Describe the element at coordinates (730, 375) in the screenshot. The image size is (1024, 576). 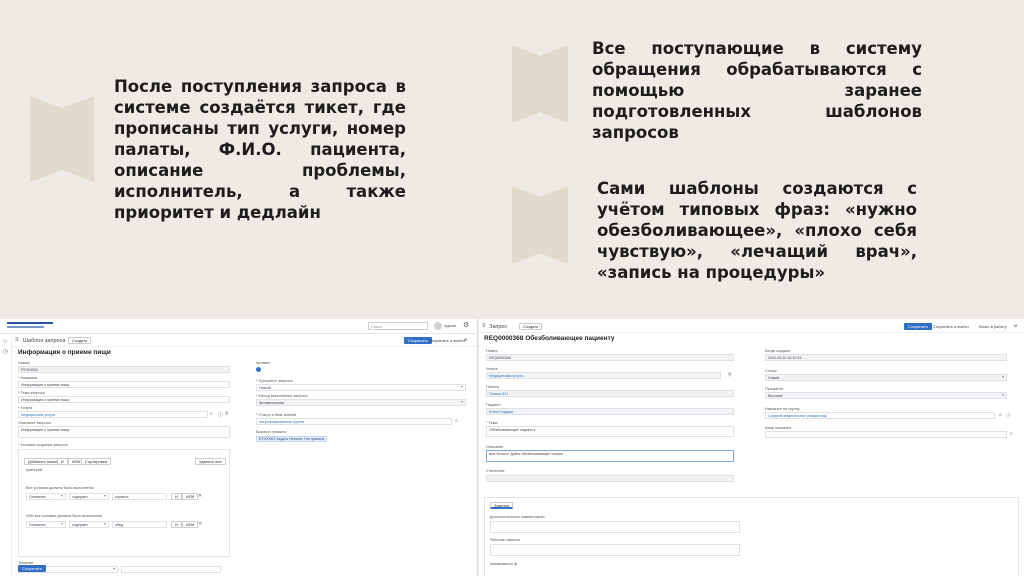
I see `ticket-hierarchy-icon: ⚲` at that location.